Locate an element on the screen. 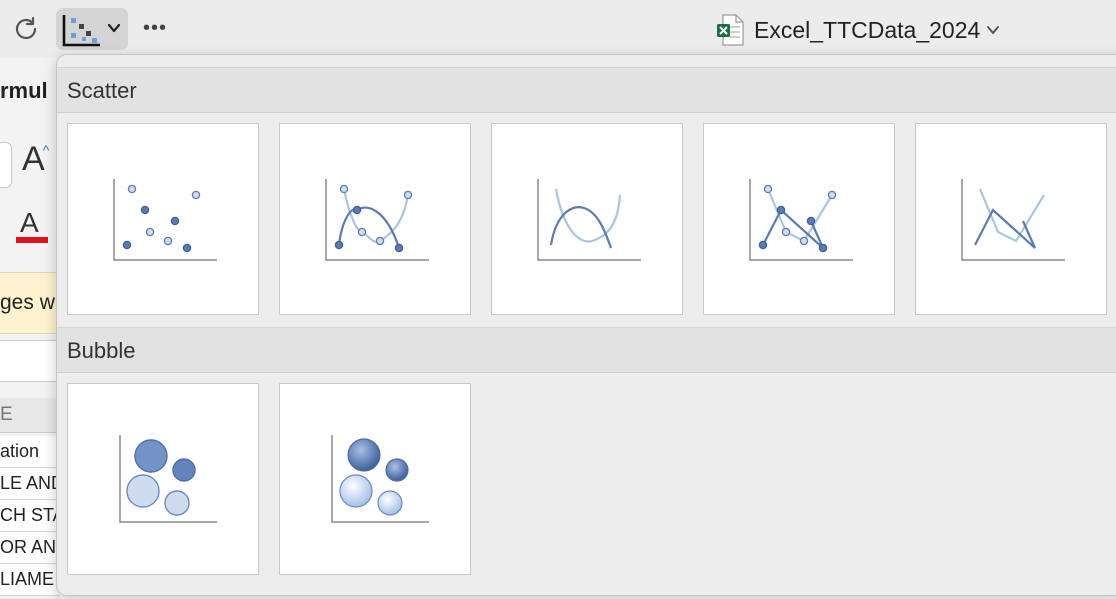 The width and height of the screenshot is (1116, 599). scatter-markers-option is located at coordinates (163, 219).